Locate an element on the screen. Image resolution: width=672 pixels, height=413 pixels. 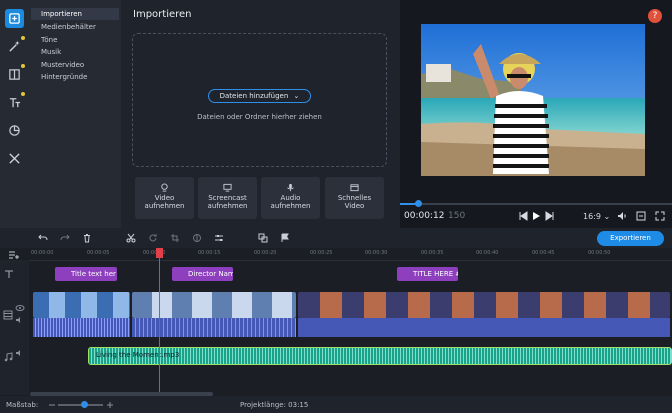
ruler-tick: 00:00:40 is located at coordinates (487, 253).